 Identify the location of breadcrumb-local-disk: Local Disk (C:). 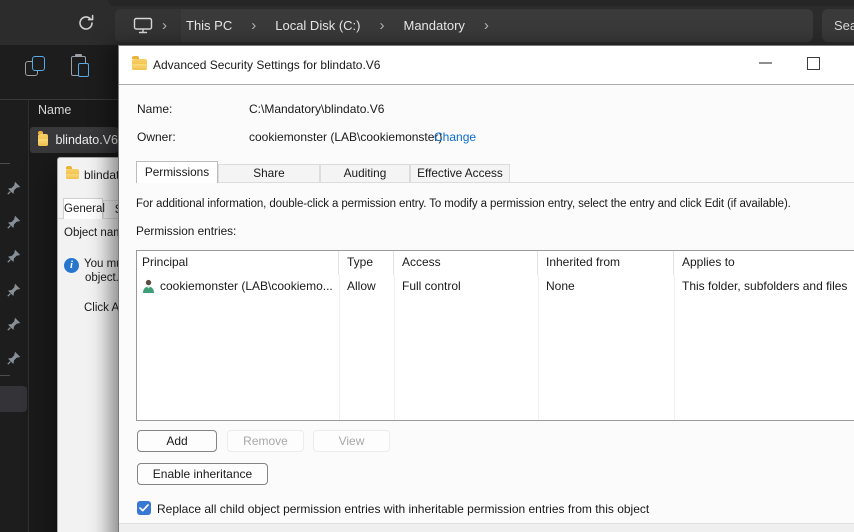
(317, 25).